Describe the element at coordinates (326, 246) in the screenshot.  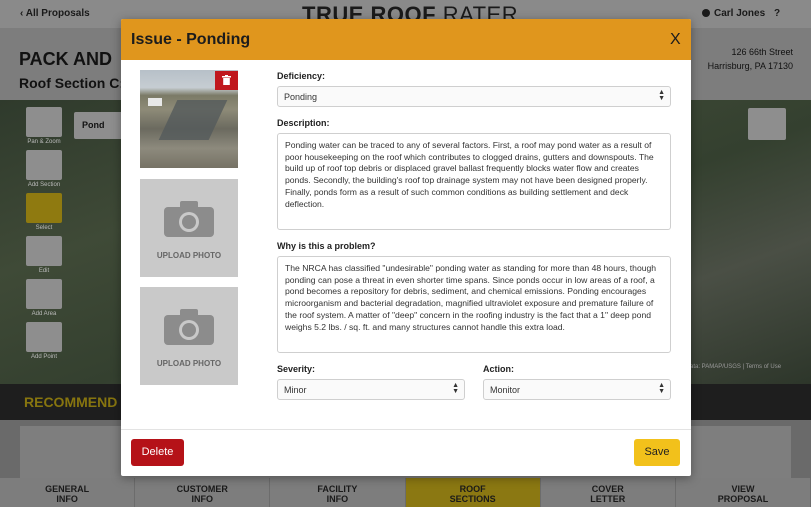
I see `why-problem-label: Why is this a problem?` at that location.